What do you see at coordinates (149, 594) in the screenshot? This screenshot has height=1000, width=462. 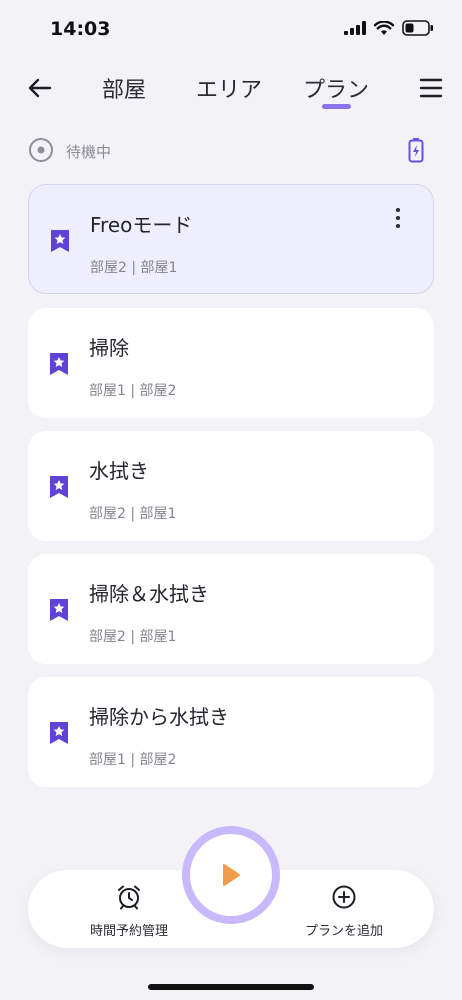 I see `plan-title: 掃除＆水拭き` at bounding box center [149, 594].